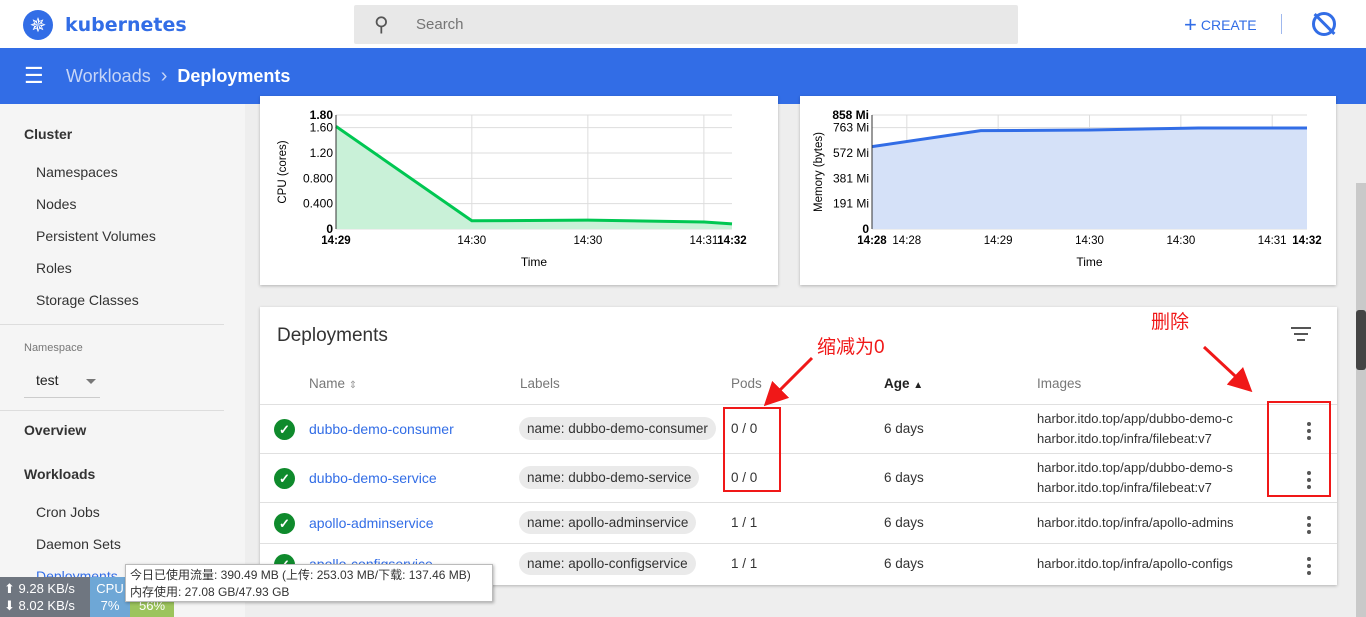 The height and width of the screenshot is (617, 1366). I want to click on create-label: CREATE, so click(1228, 25).